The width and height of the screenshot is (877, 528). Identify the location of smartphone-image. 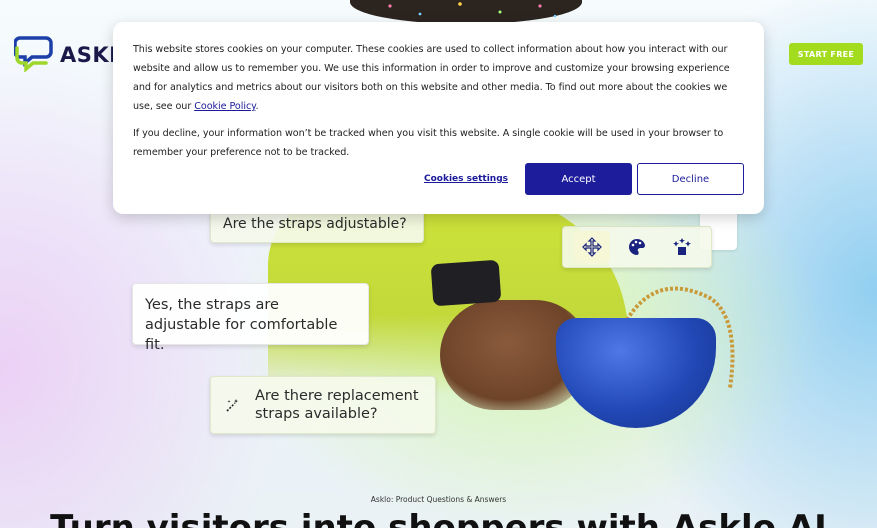
(466, 283).